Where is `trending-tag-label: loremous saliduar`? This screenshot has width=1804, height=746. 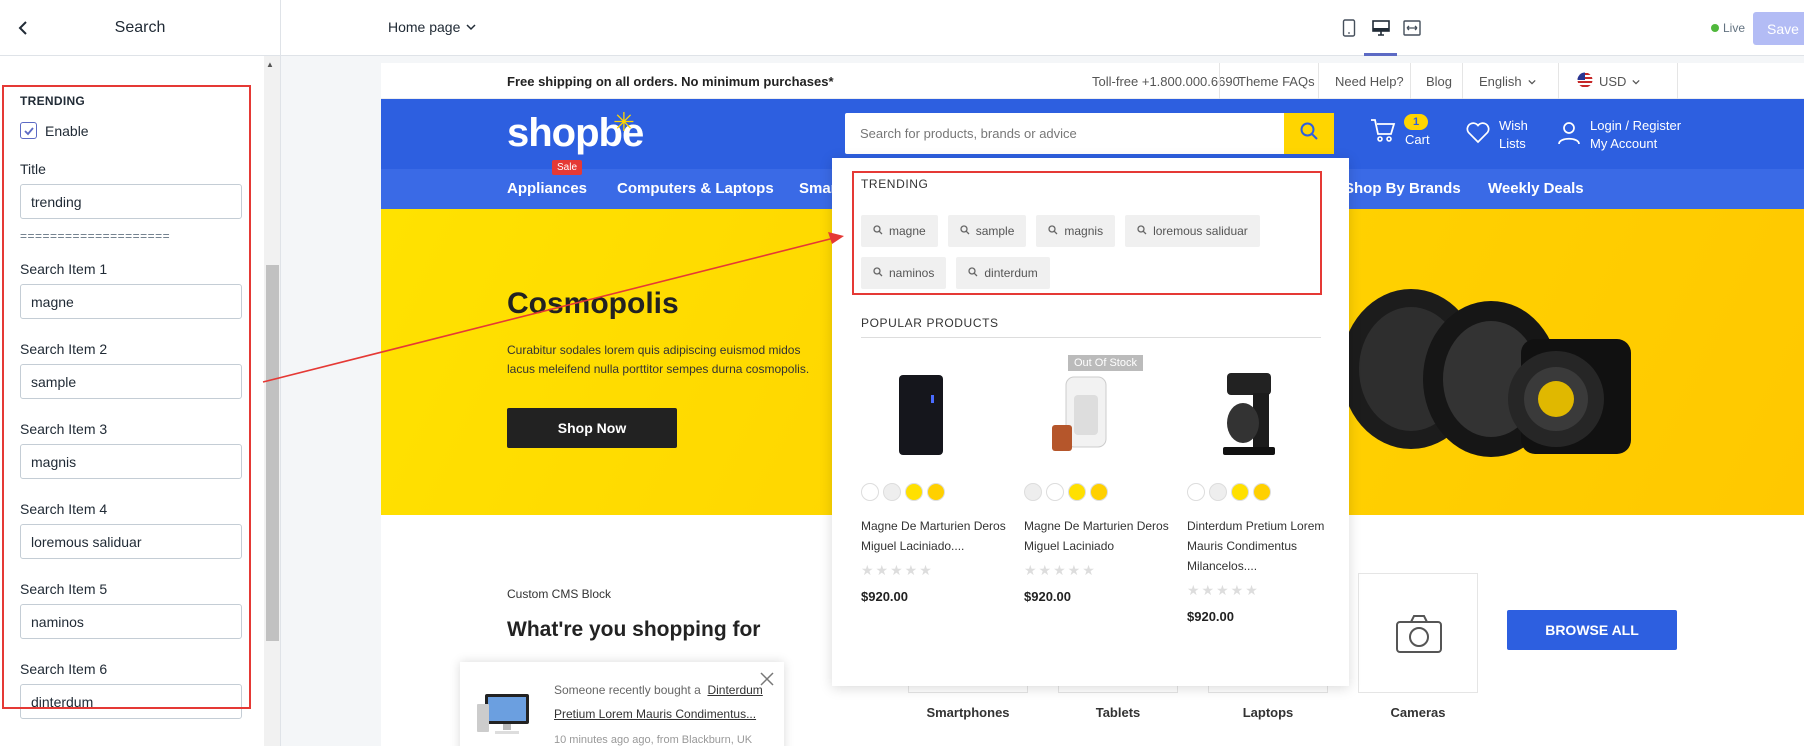
trending-tag-label: loremous saliduar is located at coordinates (1200, 231).